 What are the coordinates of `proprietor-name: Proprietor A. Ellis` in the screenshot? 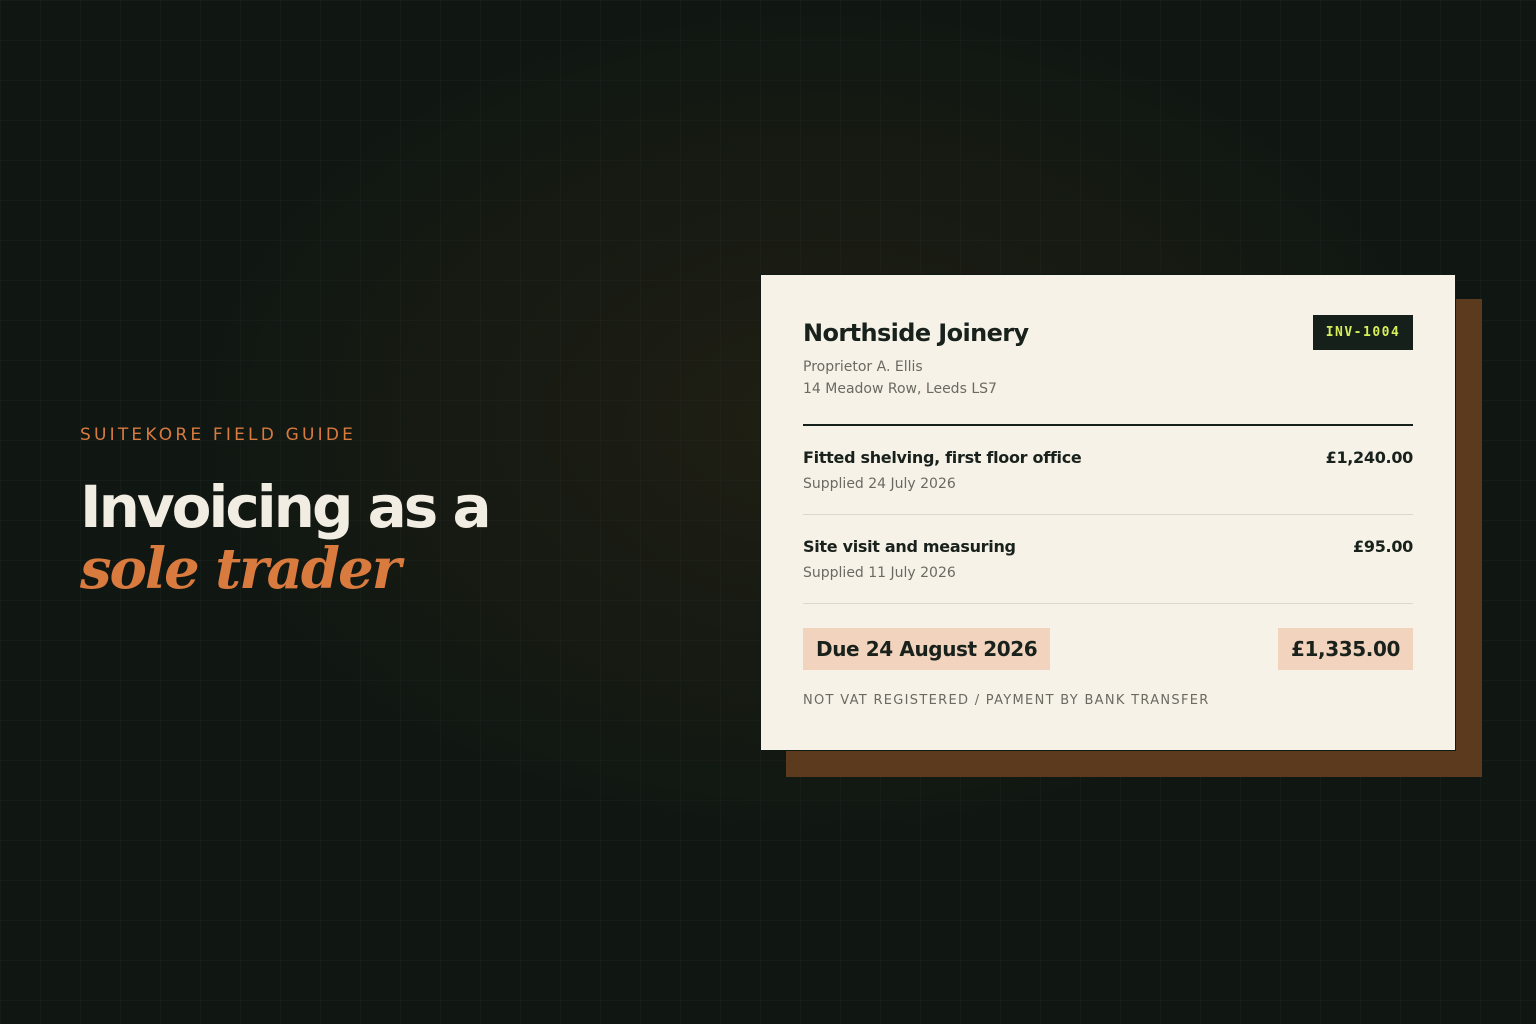 It's located at (863, 367).